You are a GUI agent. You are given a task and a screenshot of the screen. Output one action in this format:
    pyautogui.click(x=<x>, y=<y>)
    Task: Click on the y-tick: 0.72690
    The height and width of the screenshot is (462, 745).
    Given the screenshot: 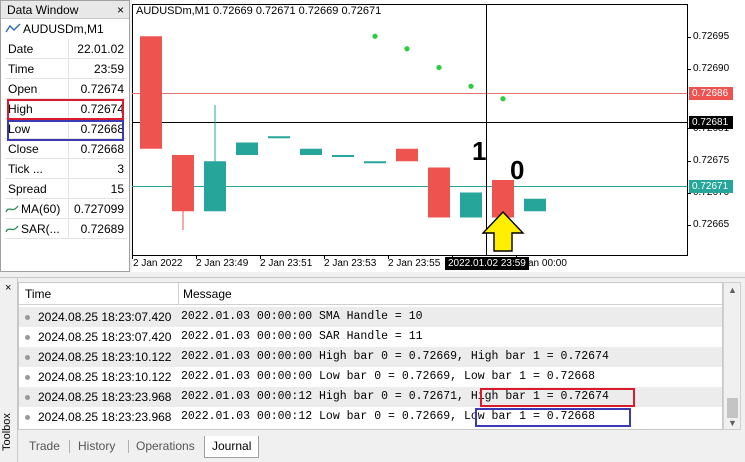 What is the action you would take?
    pyautogui.click(x=711, y=68)
    